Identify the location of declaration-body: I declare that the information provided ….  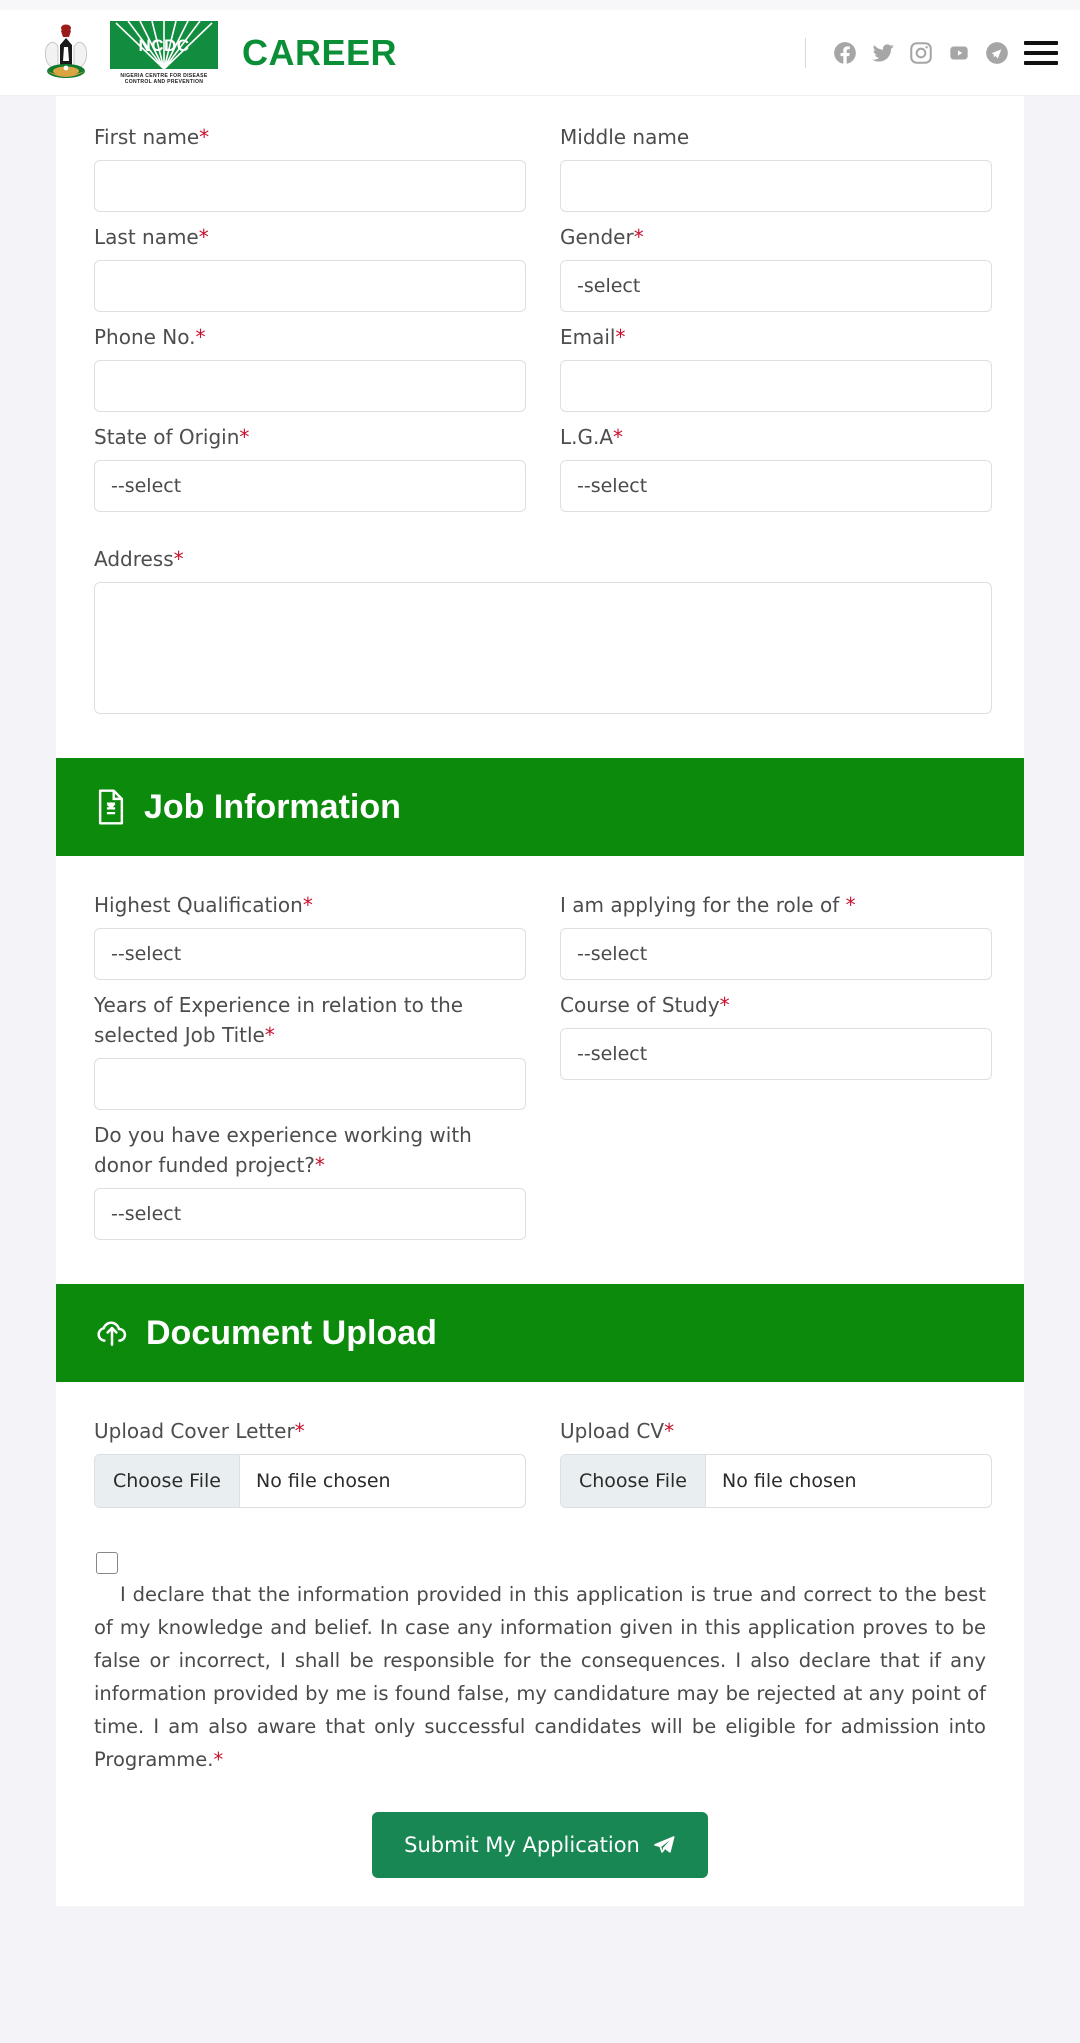
(540, 1677).